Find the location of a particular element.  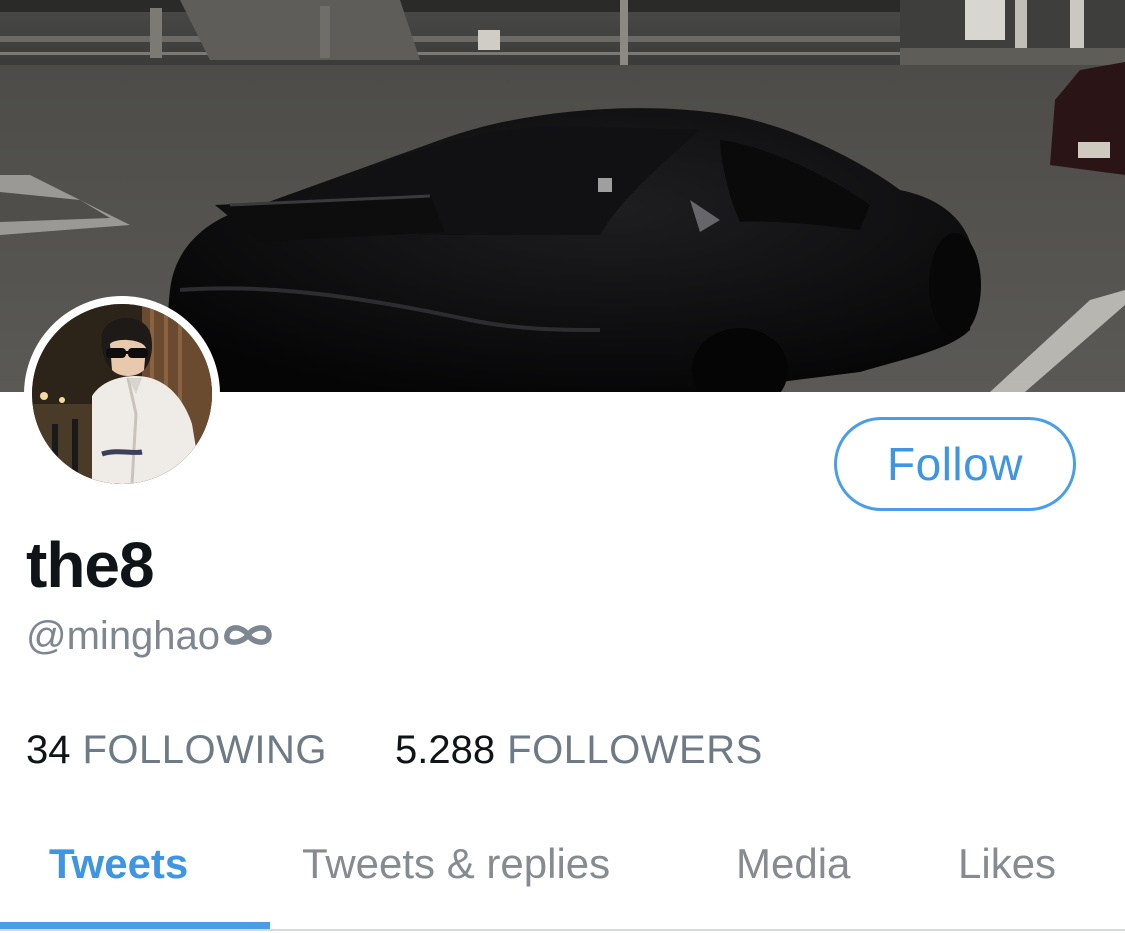

following-count: 34 is located at coordinates (48, 750).